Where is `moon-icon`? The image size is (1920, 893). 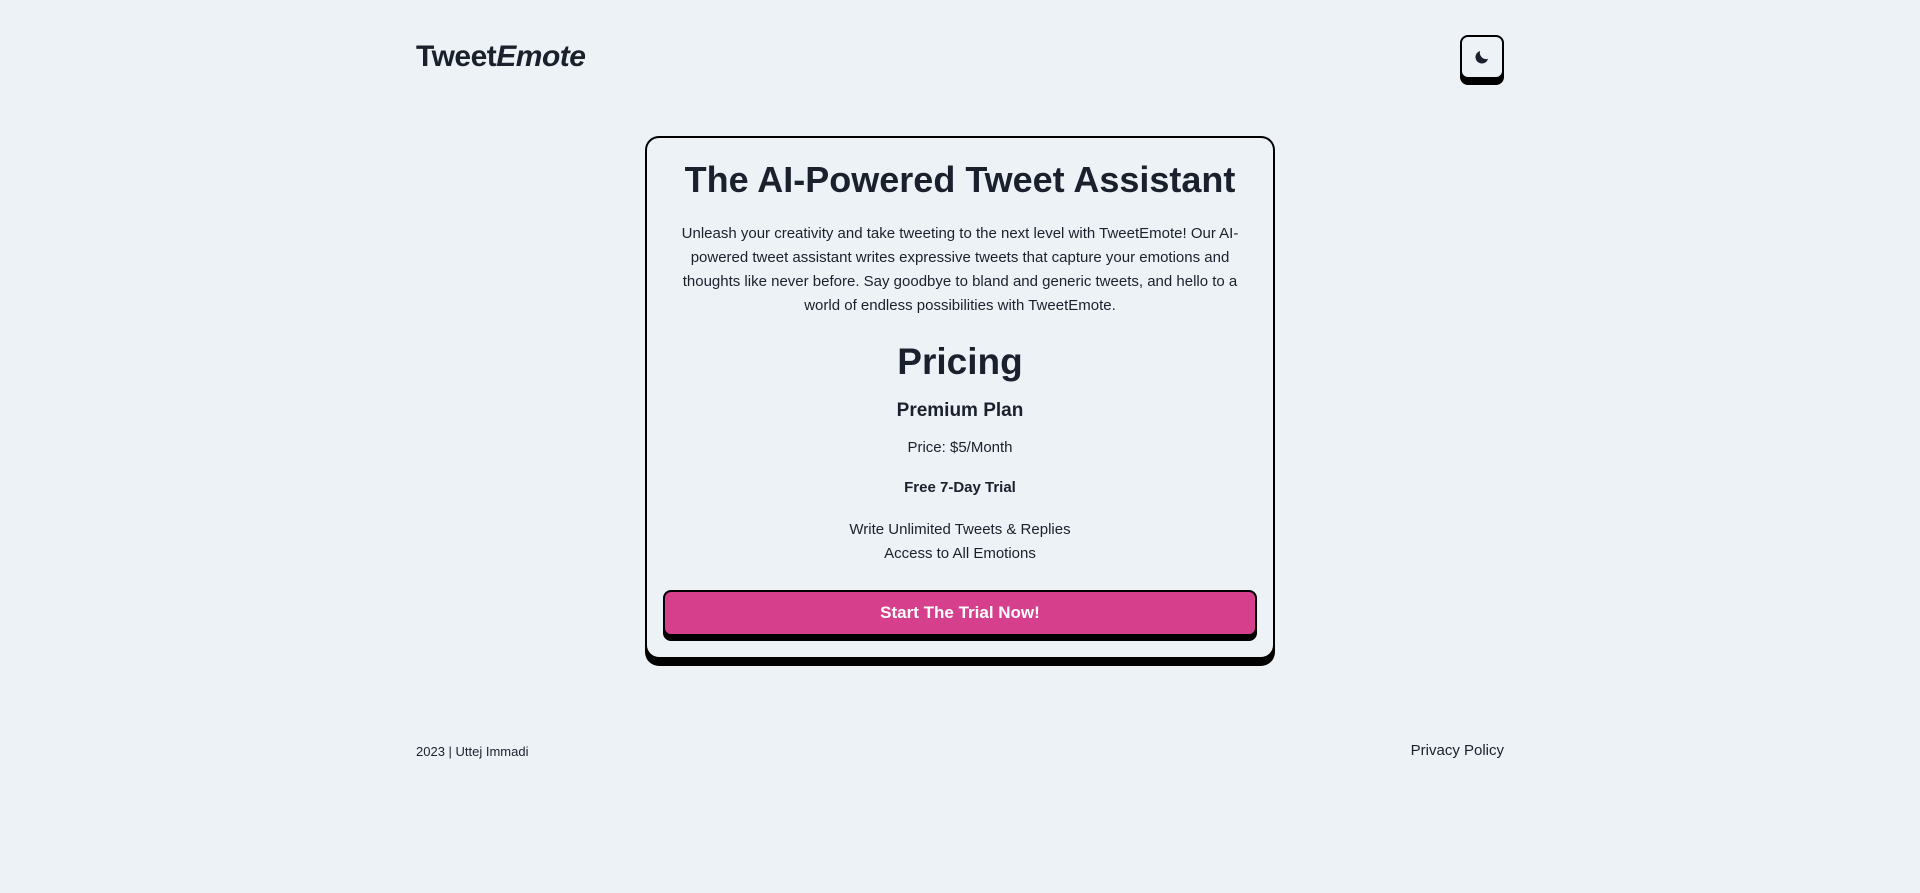
moon-icon is located at coordinates (1481, 57).